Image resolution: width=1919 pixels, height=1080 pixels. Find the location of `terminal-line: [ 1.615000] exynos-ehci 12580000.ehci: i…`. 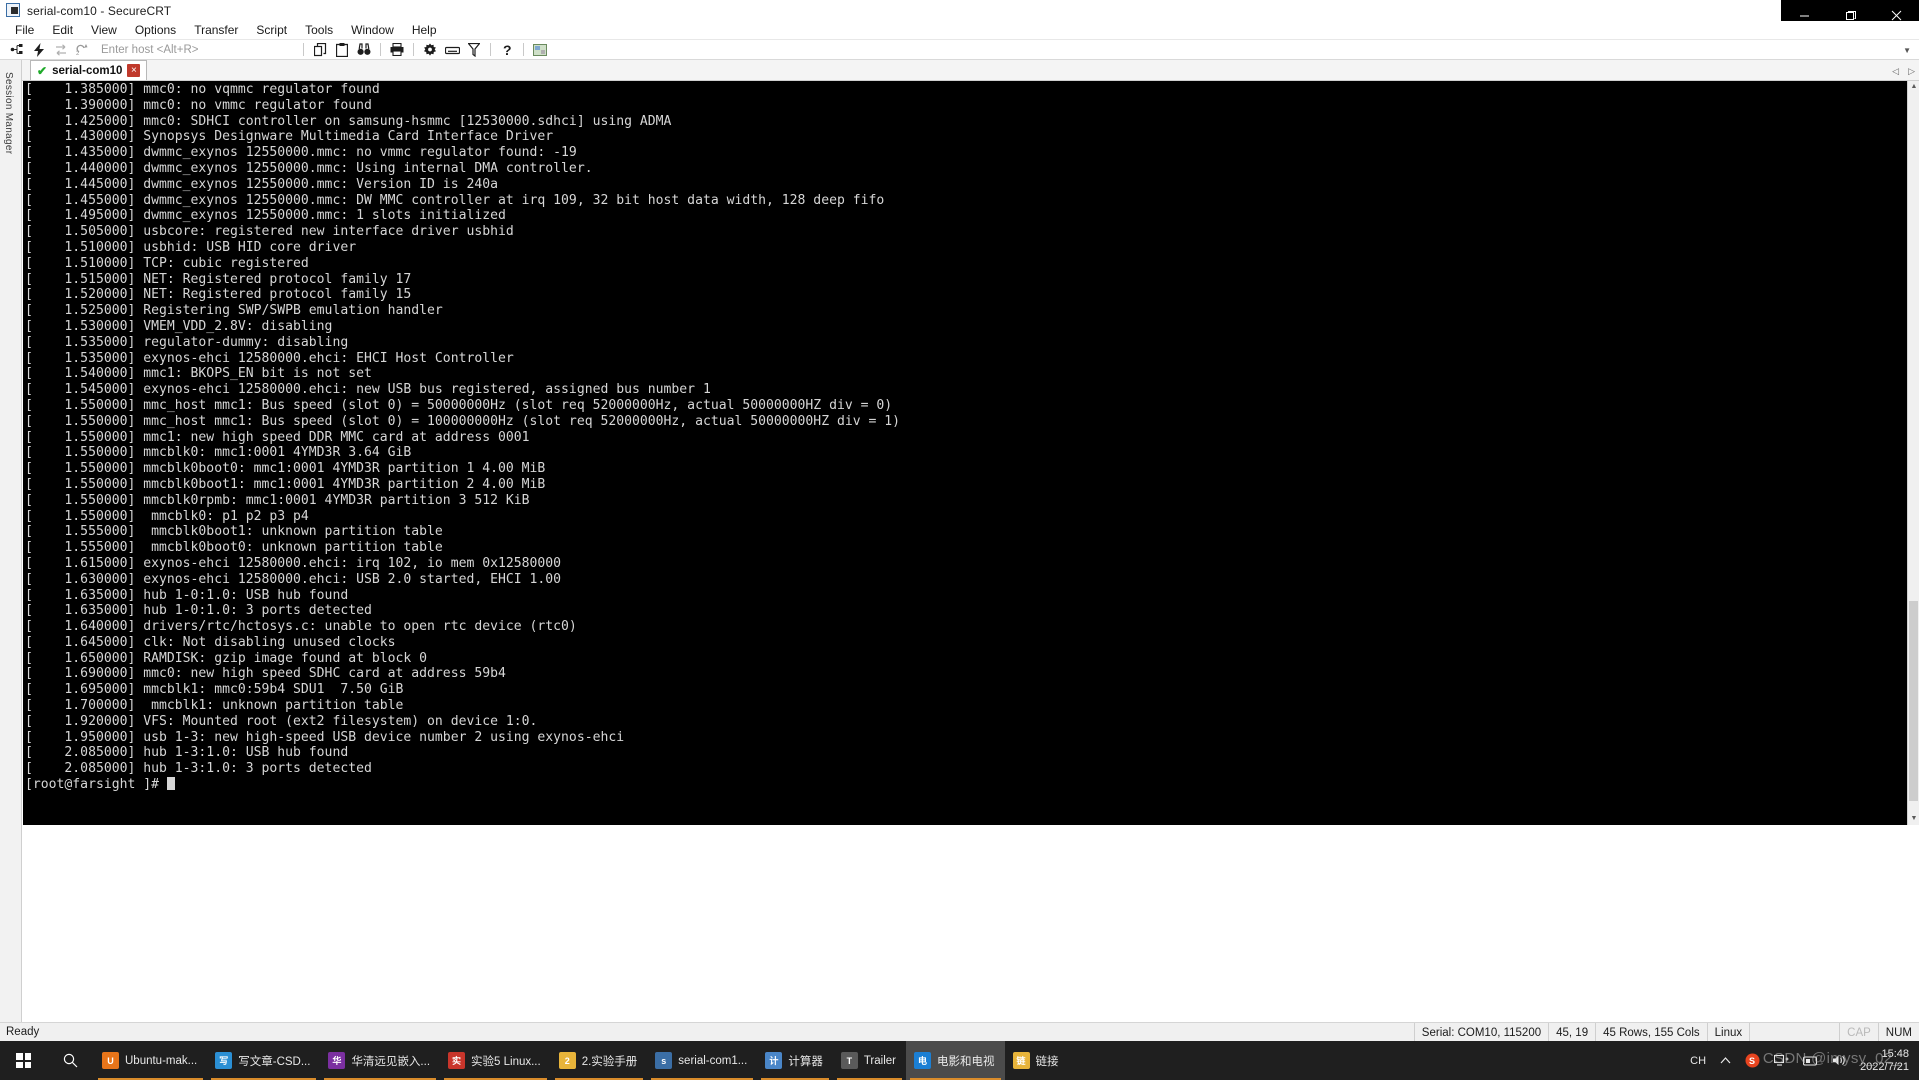

terminal-line: [ 1.615000] exynos-ehci 12580000.ehci: i… is located at coordinates (293, 563).